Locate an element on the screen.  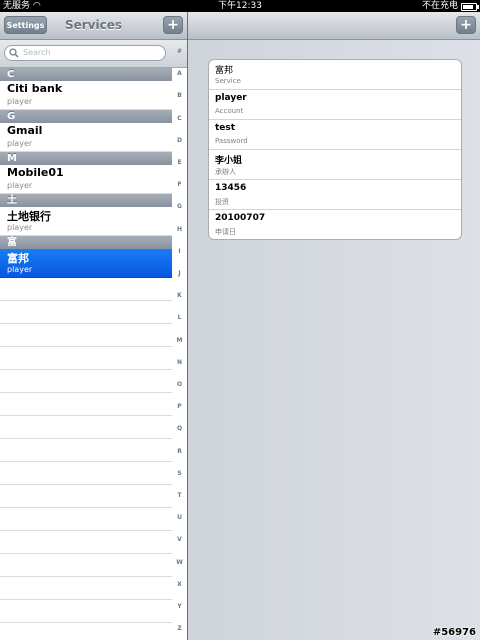
add-field-button: + is located at coordinates (466, 25).